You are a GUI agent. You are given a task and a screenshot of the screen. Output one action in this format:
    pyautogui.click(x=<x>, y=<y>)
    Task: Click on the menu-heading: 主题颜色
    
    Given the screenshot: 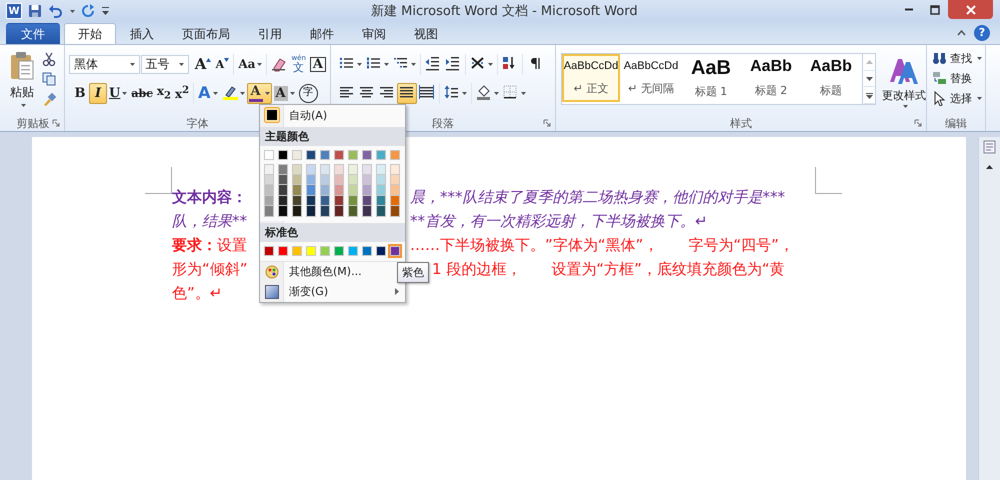 What is the action you would take?
    pyautogui.click(x=332, y=136)
    